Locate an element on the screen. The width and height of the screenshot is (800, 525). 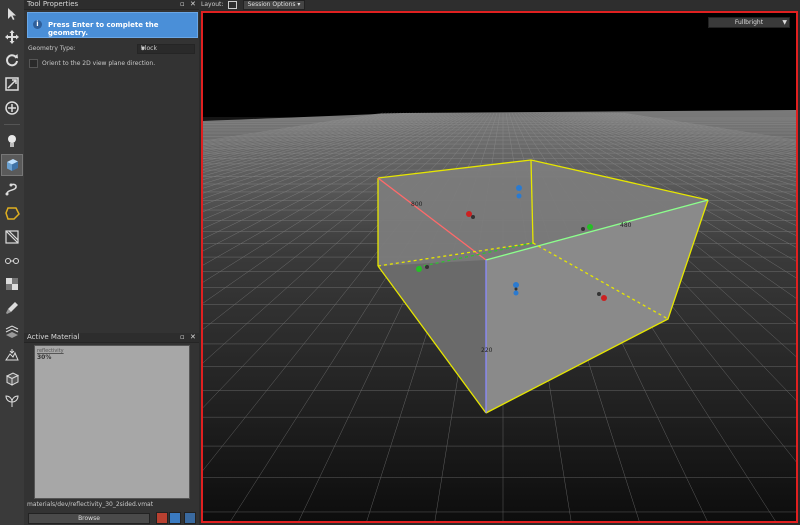
browse-button: Browse is located at coordinates (89, 518).